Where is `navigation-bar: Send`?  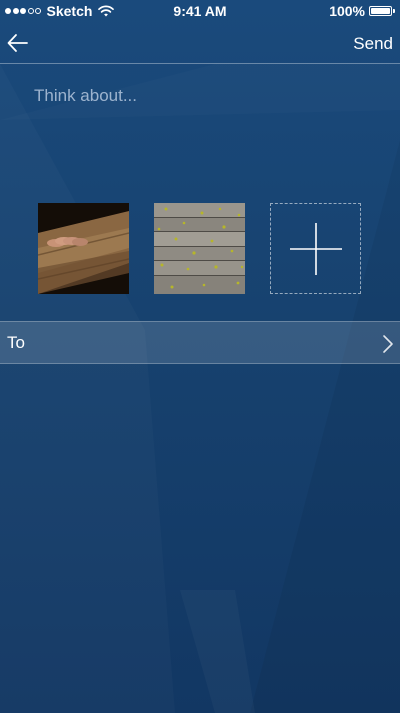
navigation-bar: Send is located at coordinates (200, 43).